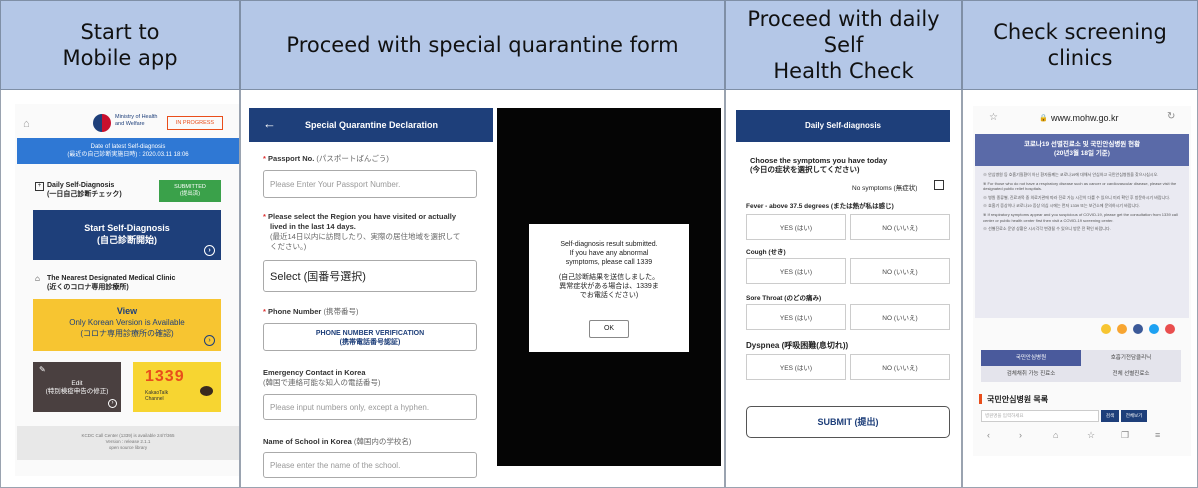  What do you see at coordinates (993, 117) in the screenshot?
I see `bookmark-star-icon: ☆` at bounding box center [993, 117].